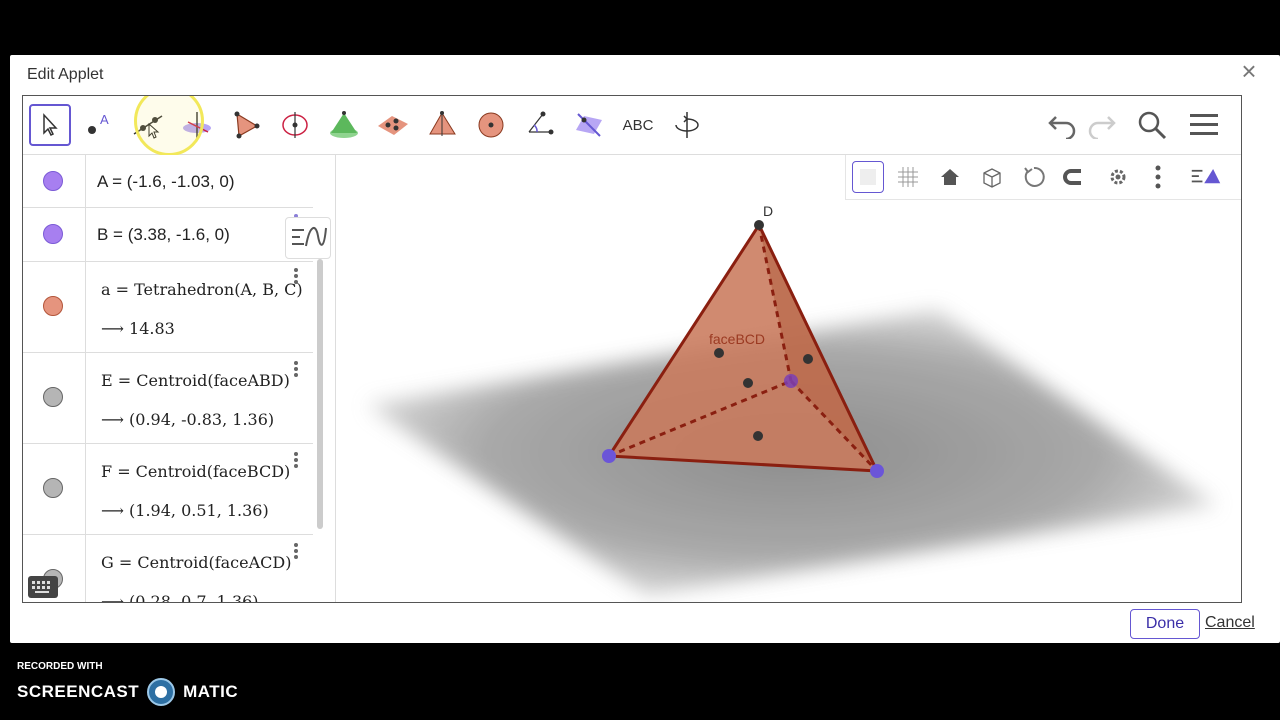  What do you see at coordinates (138, 328) in the screenshot?
I see `algebra-value: ⟶ 14.83` at bounding box center [138, 328].